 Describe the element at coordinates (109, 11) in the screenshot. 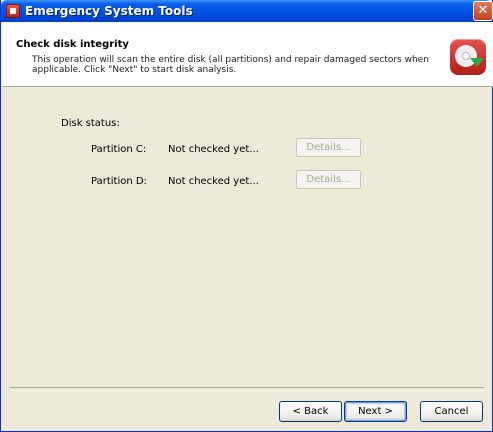

I see `window-title: Emergency System Tools` at that location.